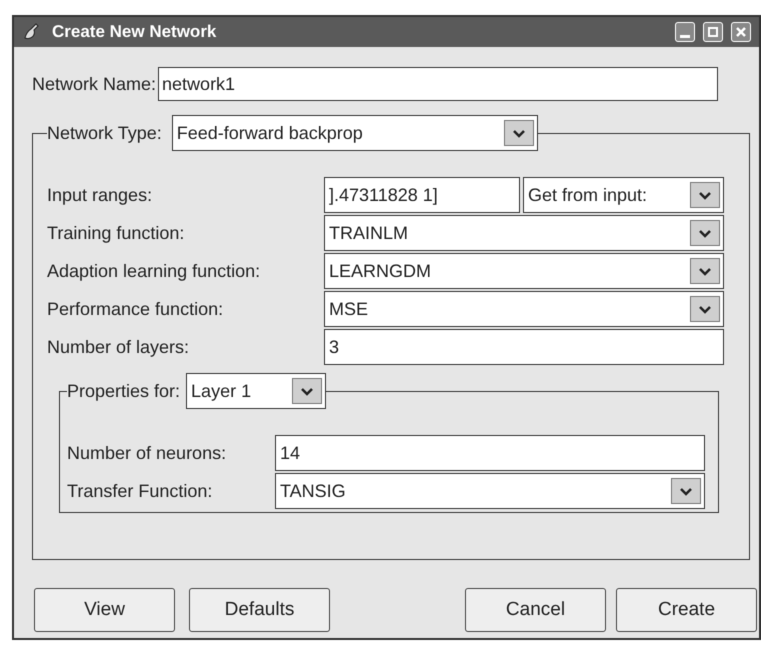 This screenshot has width=761, height=647. What do you see at coordinates (685, 32) in the screenshot?
I see `minimize-button` at bounding box center [685, 32].